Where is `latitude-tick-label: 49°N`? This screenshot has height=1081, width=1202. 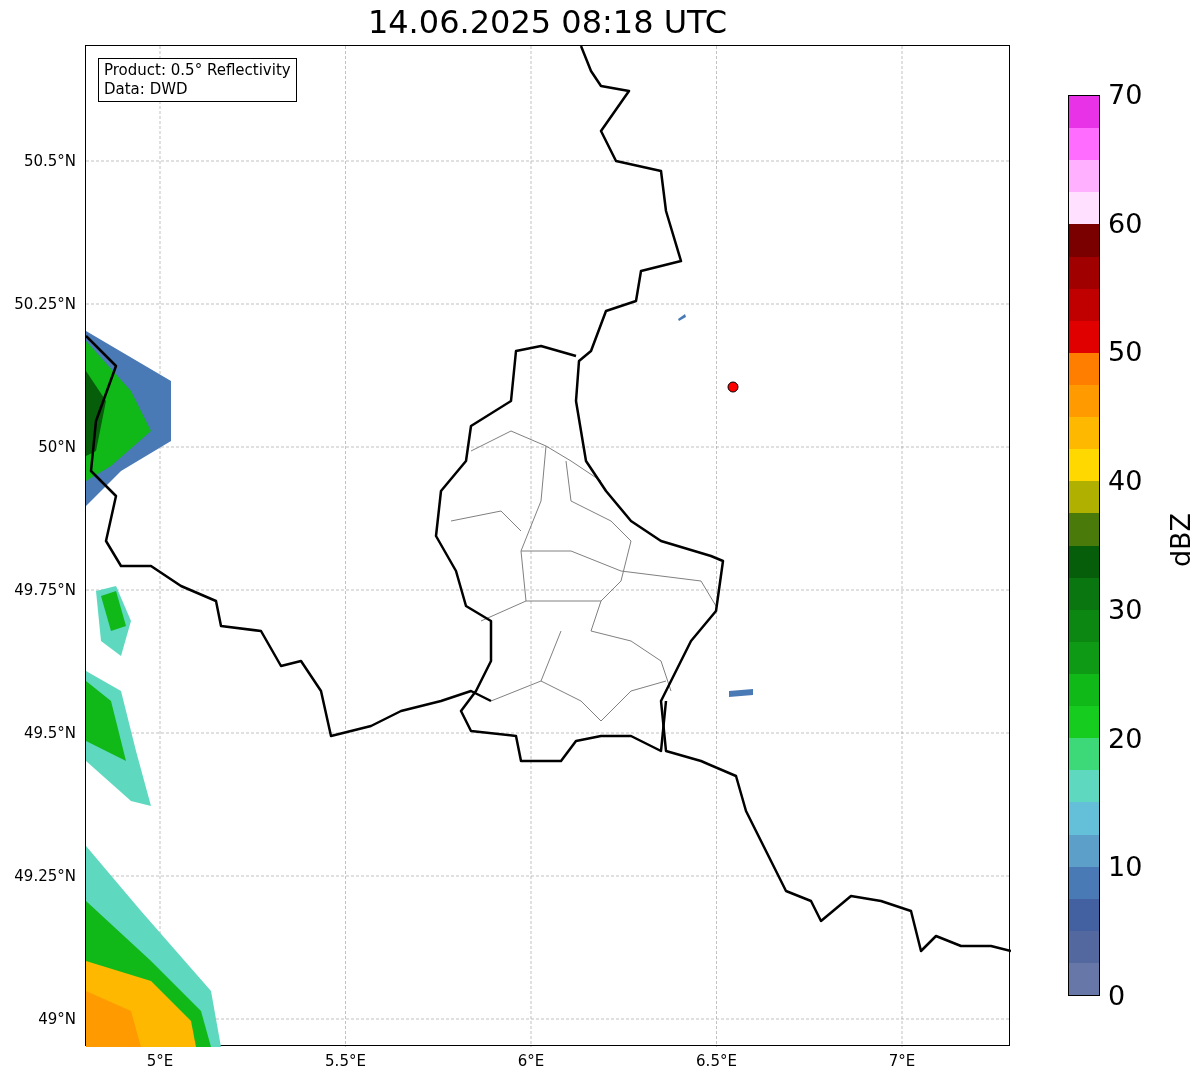 latitude-tick-label: 49°N is located at coordinates (57, 1019).